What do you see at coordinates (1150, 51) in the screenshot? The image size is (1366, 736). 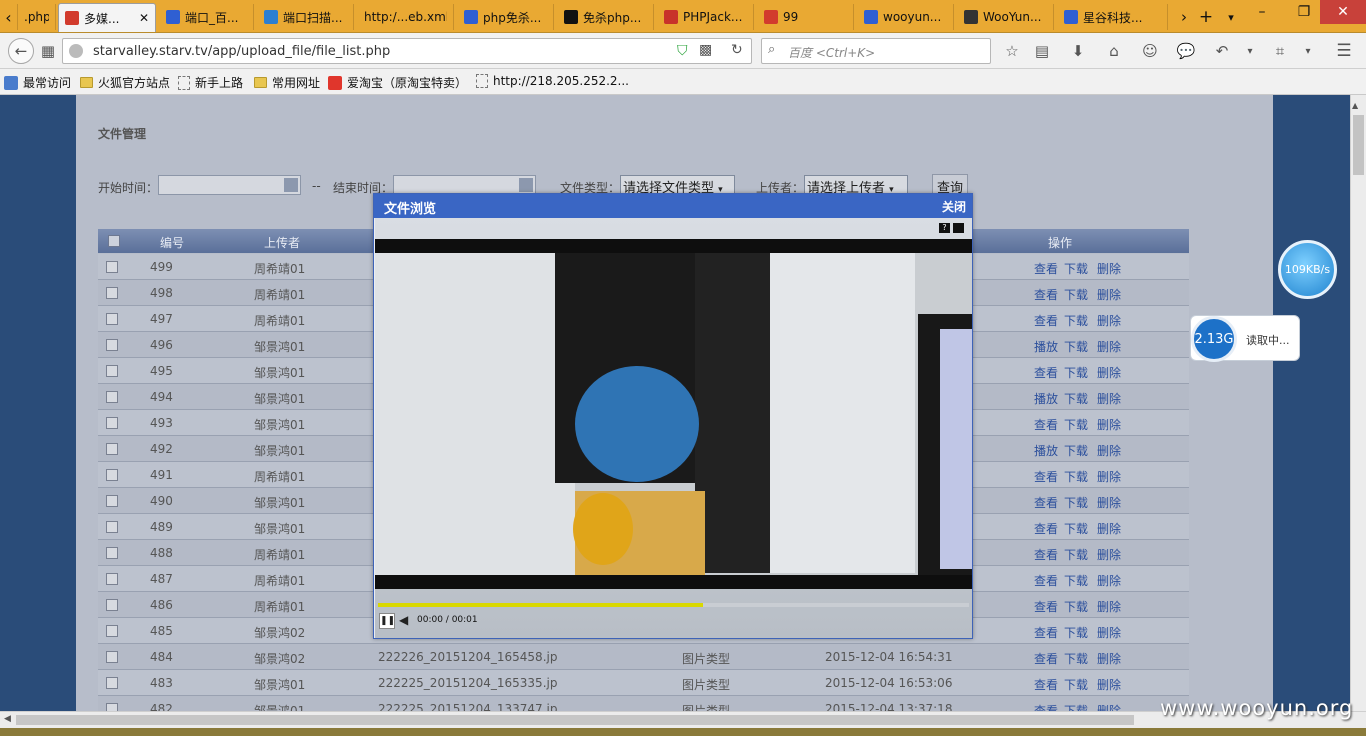 I see `smile-icon: ☺` at bounding box center [1150, 51].